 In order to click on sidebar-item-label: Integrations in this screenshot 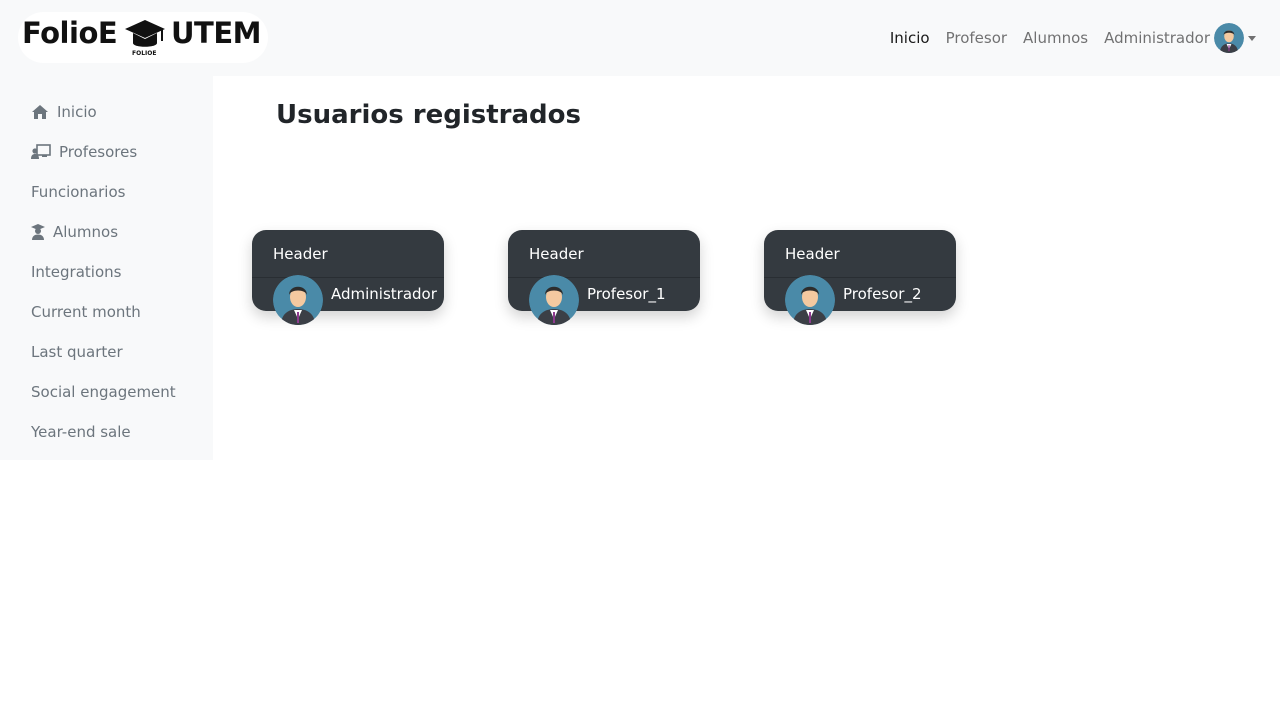, I will do `click(76, 272)`.